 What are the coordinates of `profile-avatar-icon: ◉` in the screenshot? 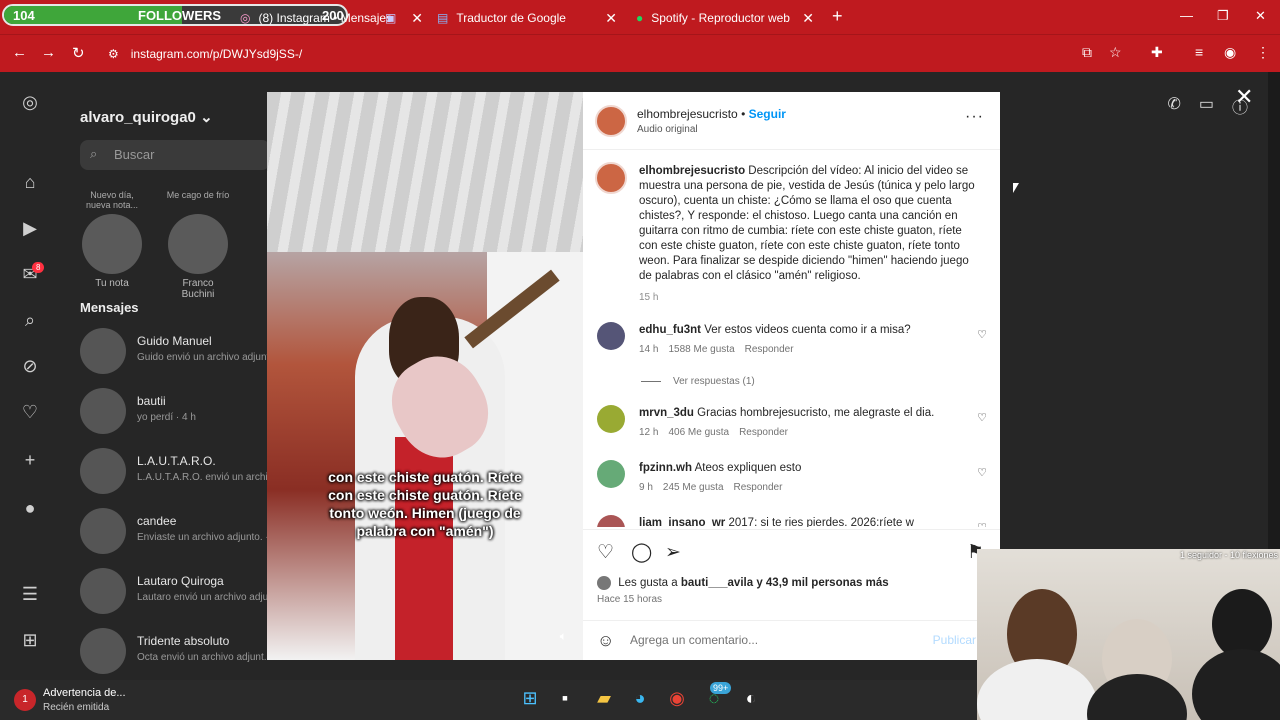 It's located at (1230, 52).